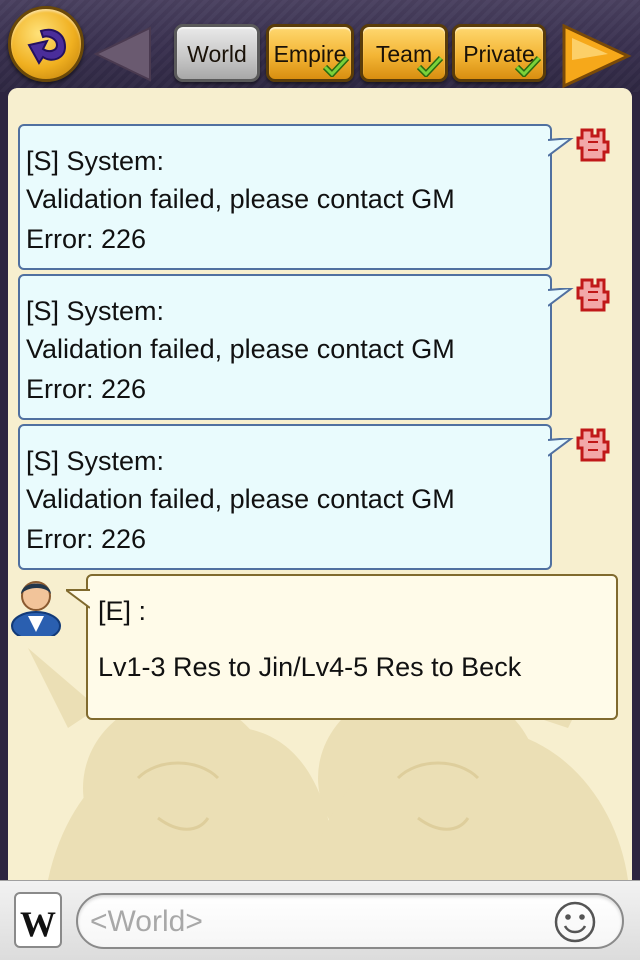  What do you see at coordinates (575, 922) in the screenshot?
I see `smiley-icon` at bounding box center [575, 922].